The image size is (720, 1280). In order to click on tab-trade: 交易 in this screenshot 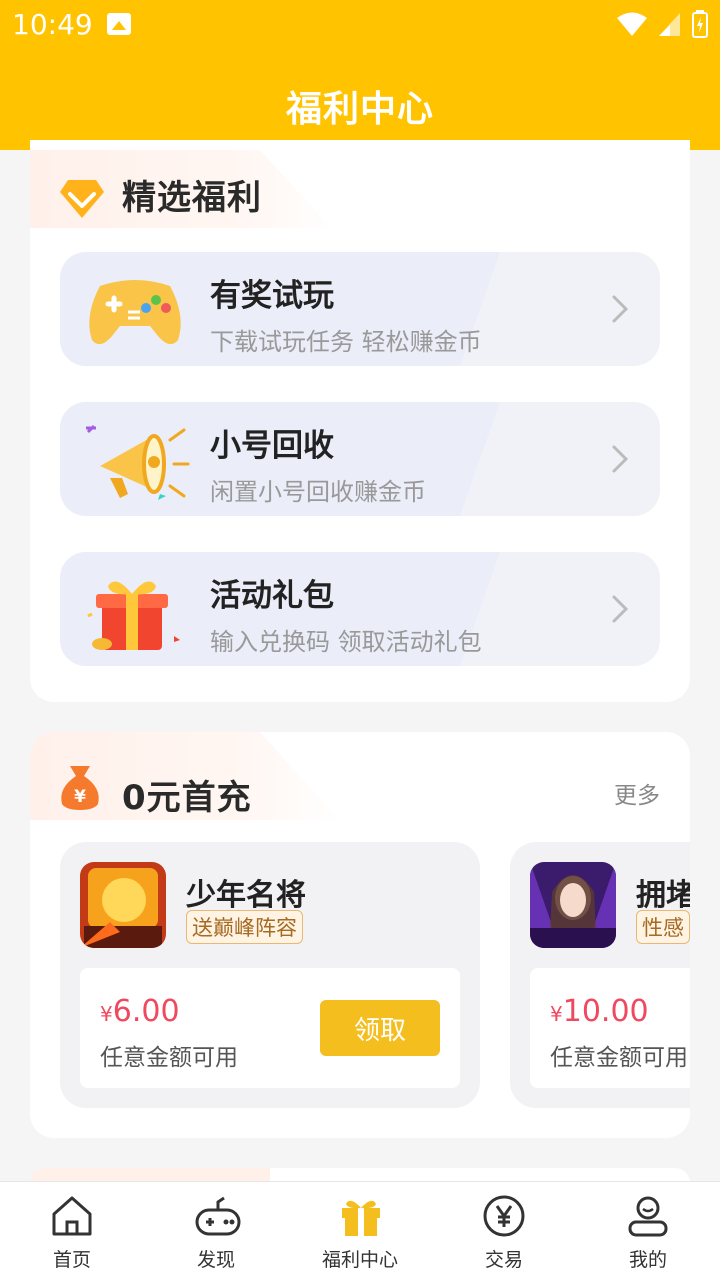, I will do `click(504, 1231)`.